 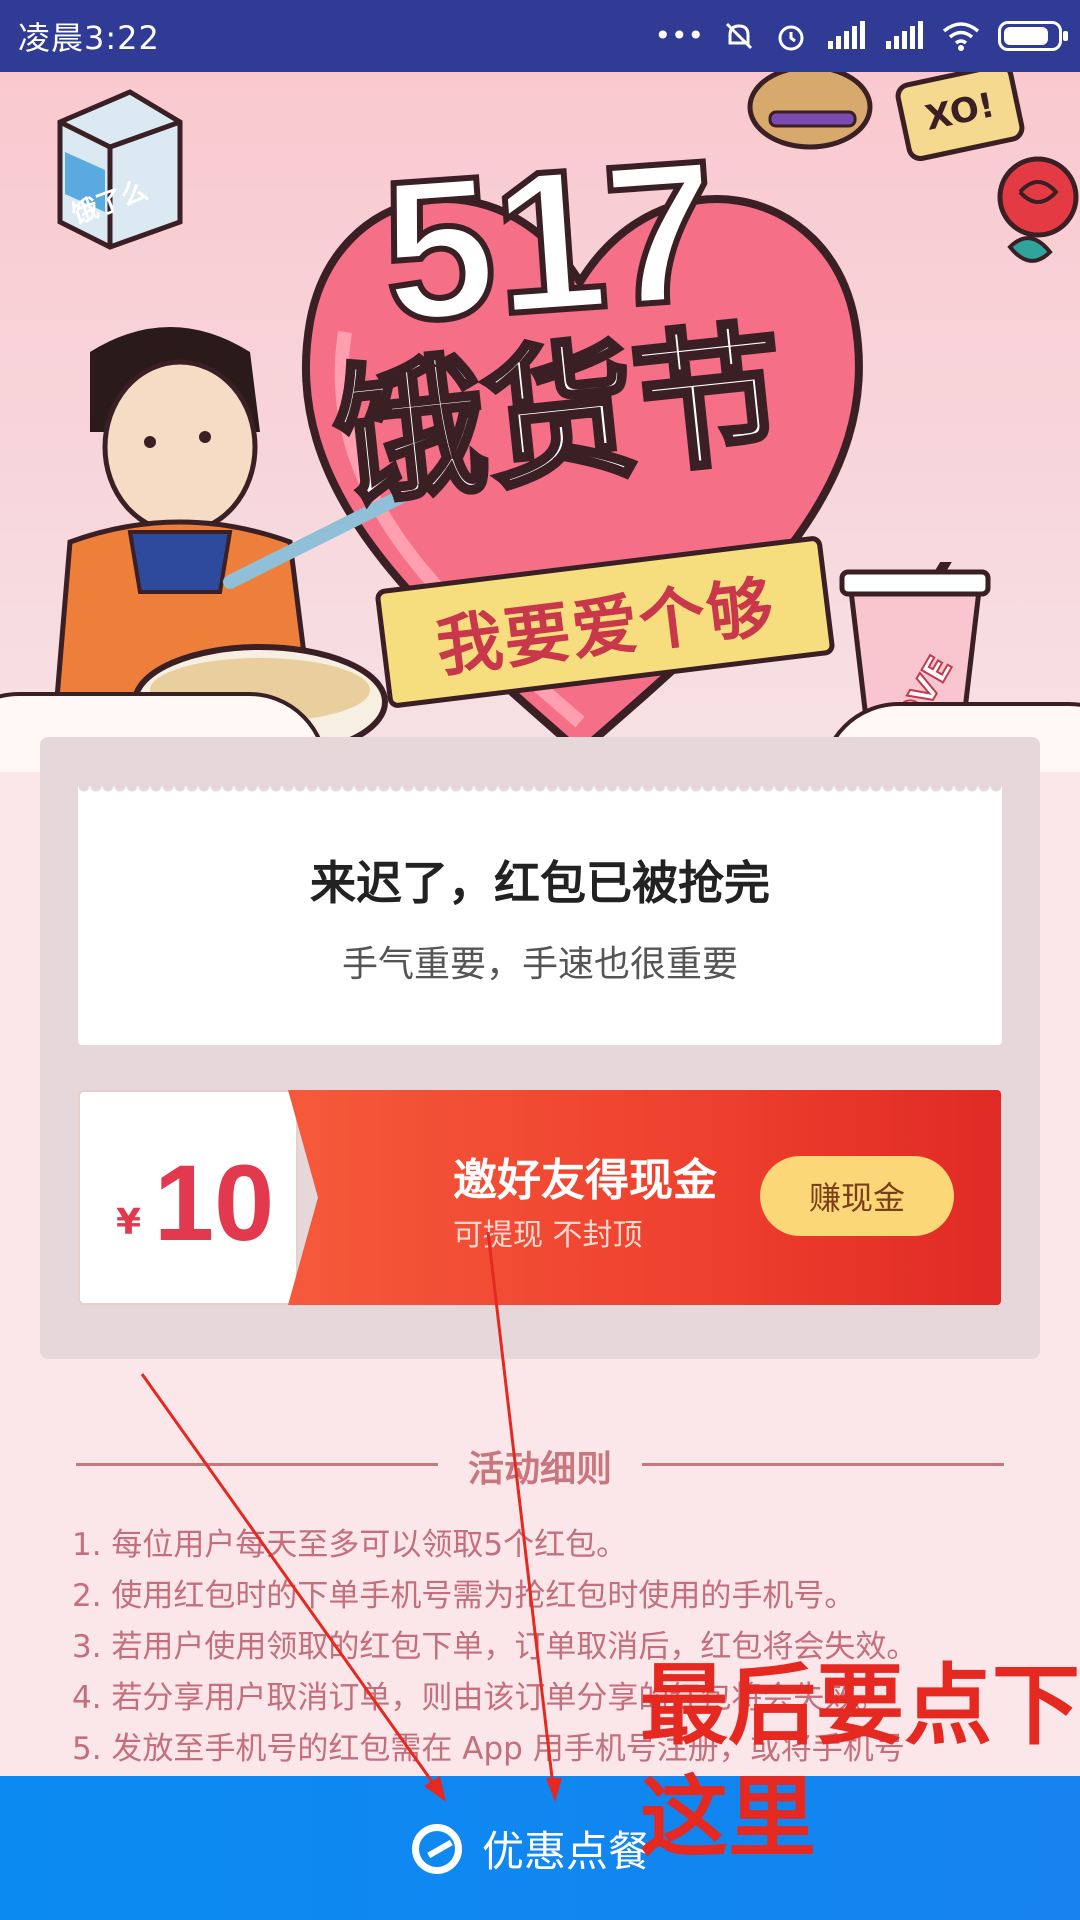 What do you see at coordinates (728, 1817) in the screenshot?
I see `annotation-line-2: 这里` at bounding box center [728, 1817].